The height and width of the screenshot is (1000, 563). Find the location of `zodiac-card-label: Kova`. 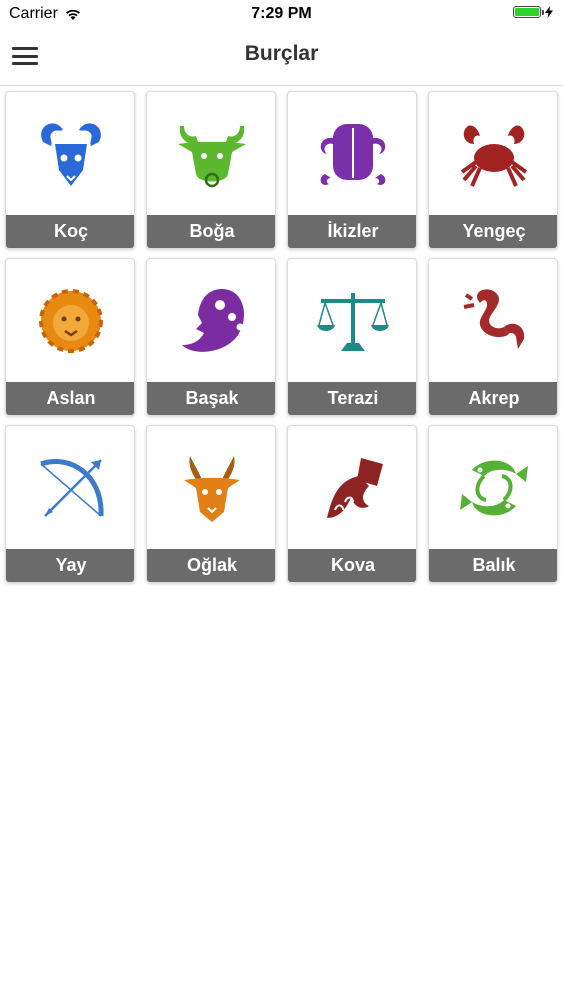

zodiac-card-label: Kova is located at coordinates (352, 565).